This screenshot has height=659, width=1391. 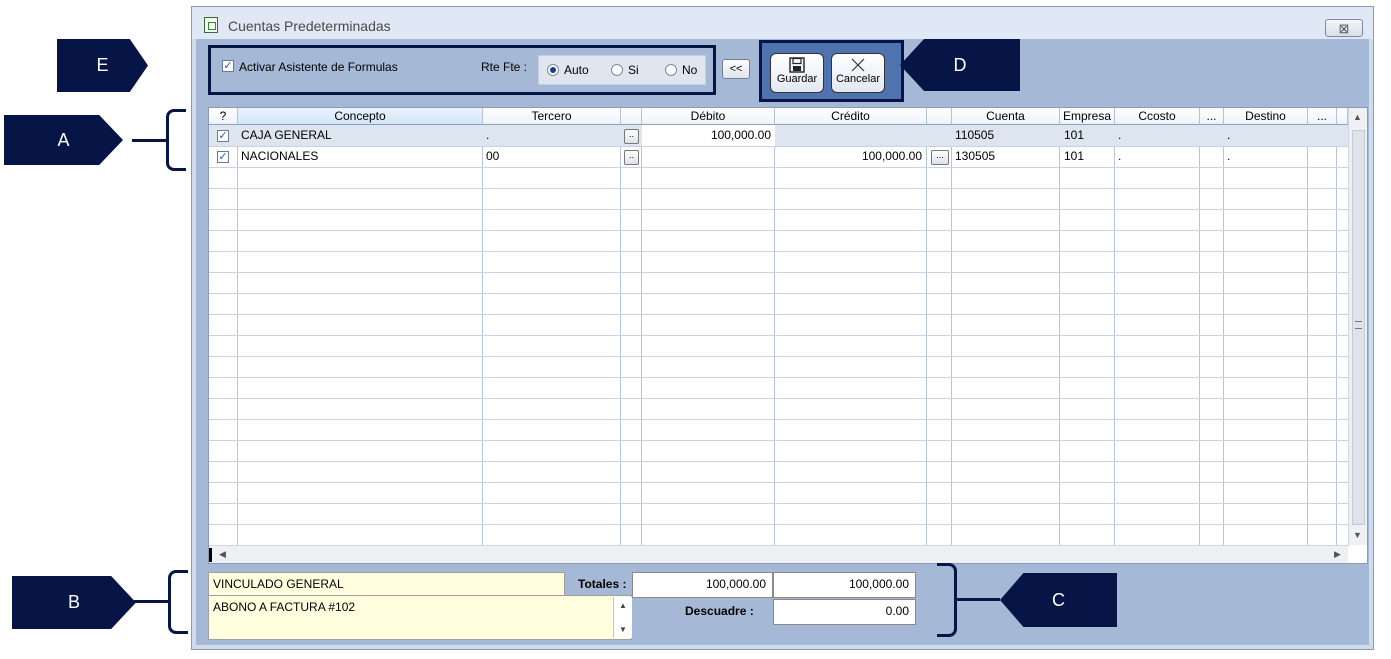 What do you see at coordinates (671, 70) in the screenshot?
I see `radio-no` at bounding box center [671, 70].